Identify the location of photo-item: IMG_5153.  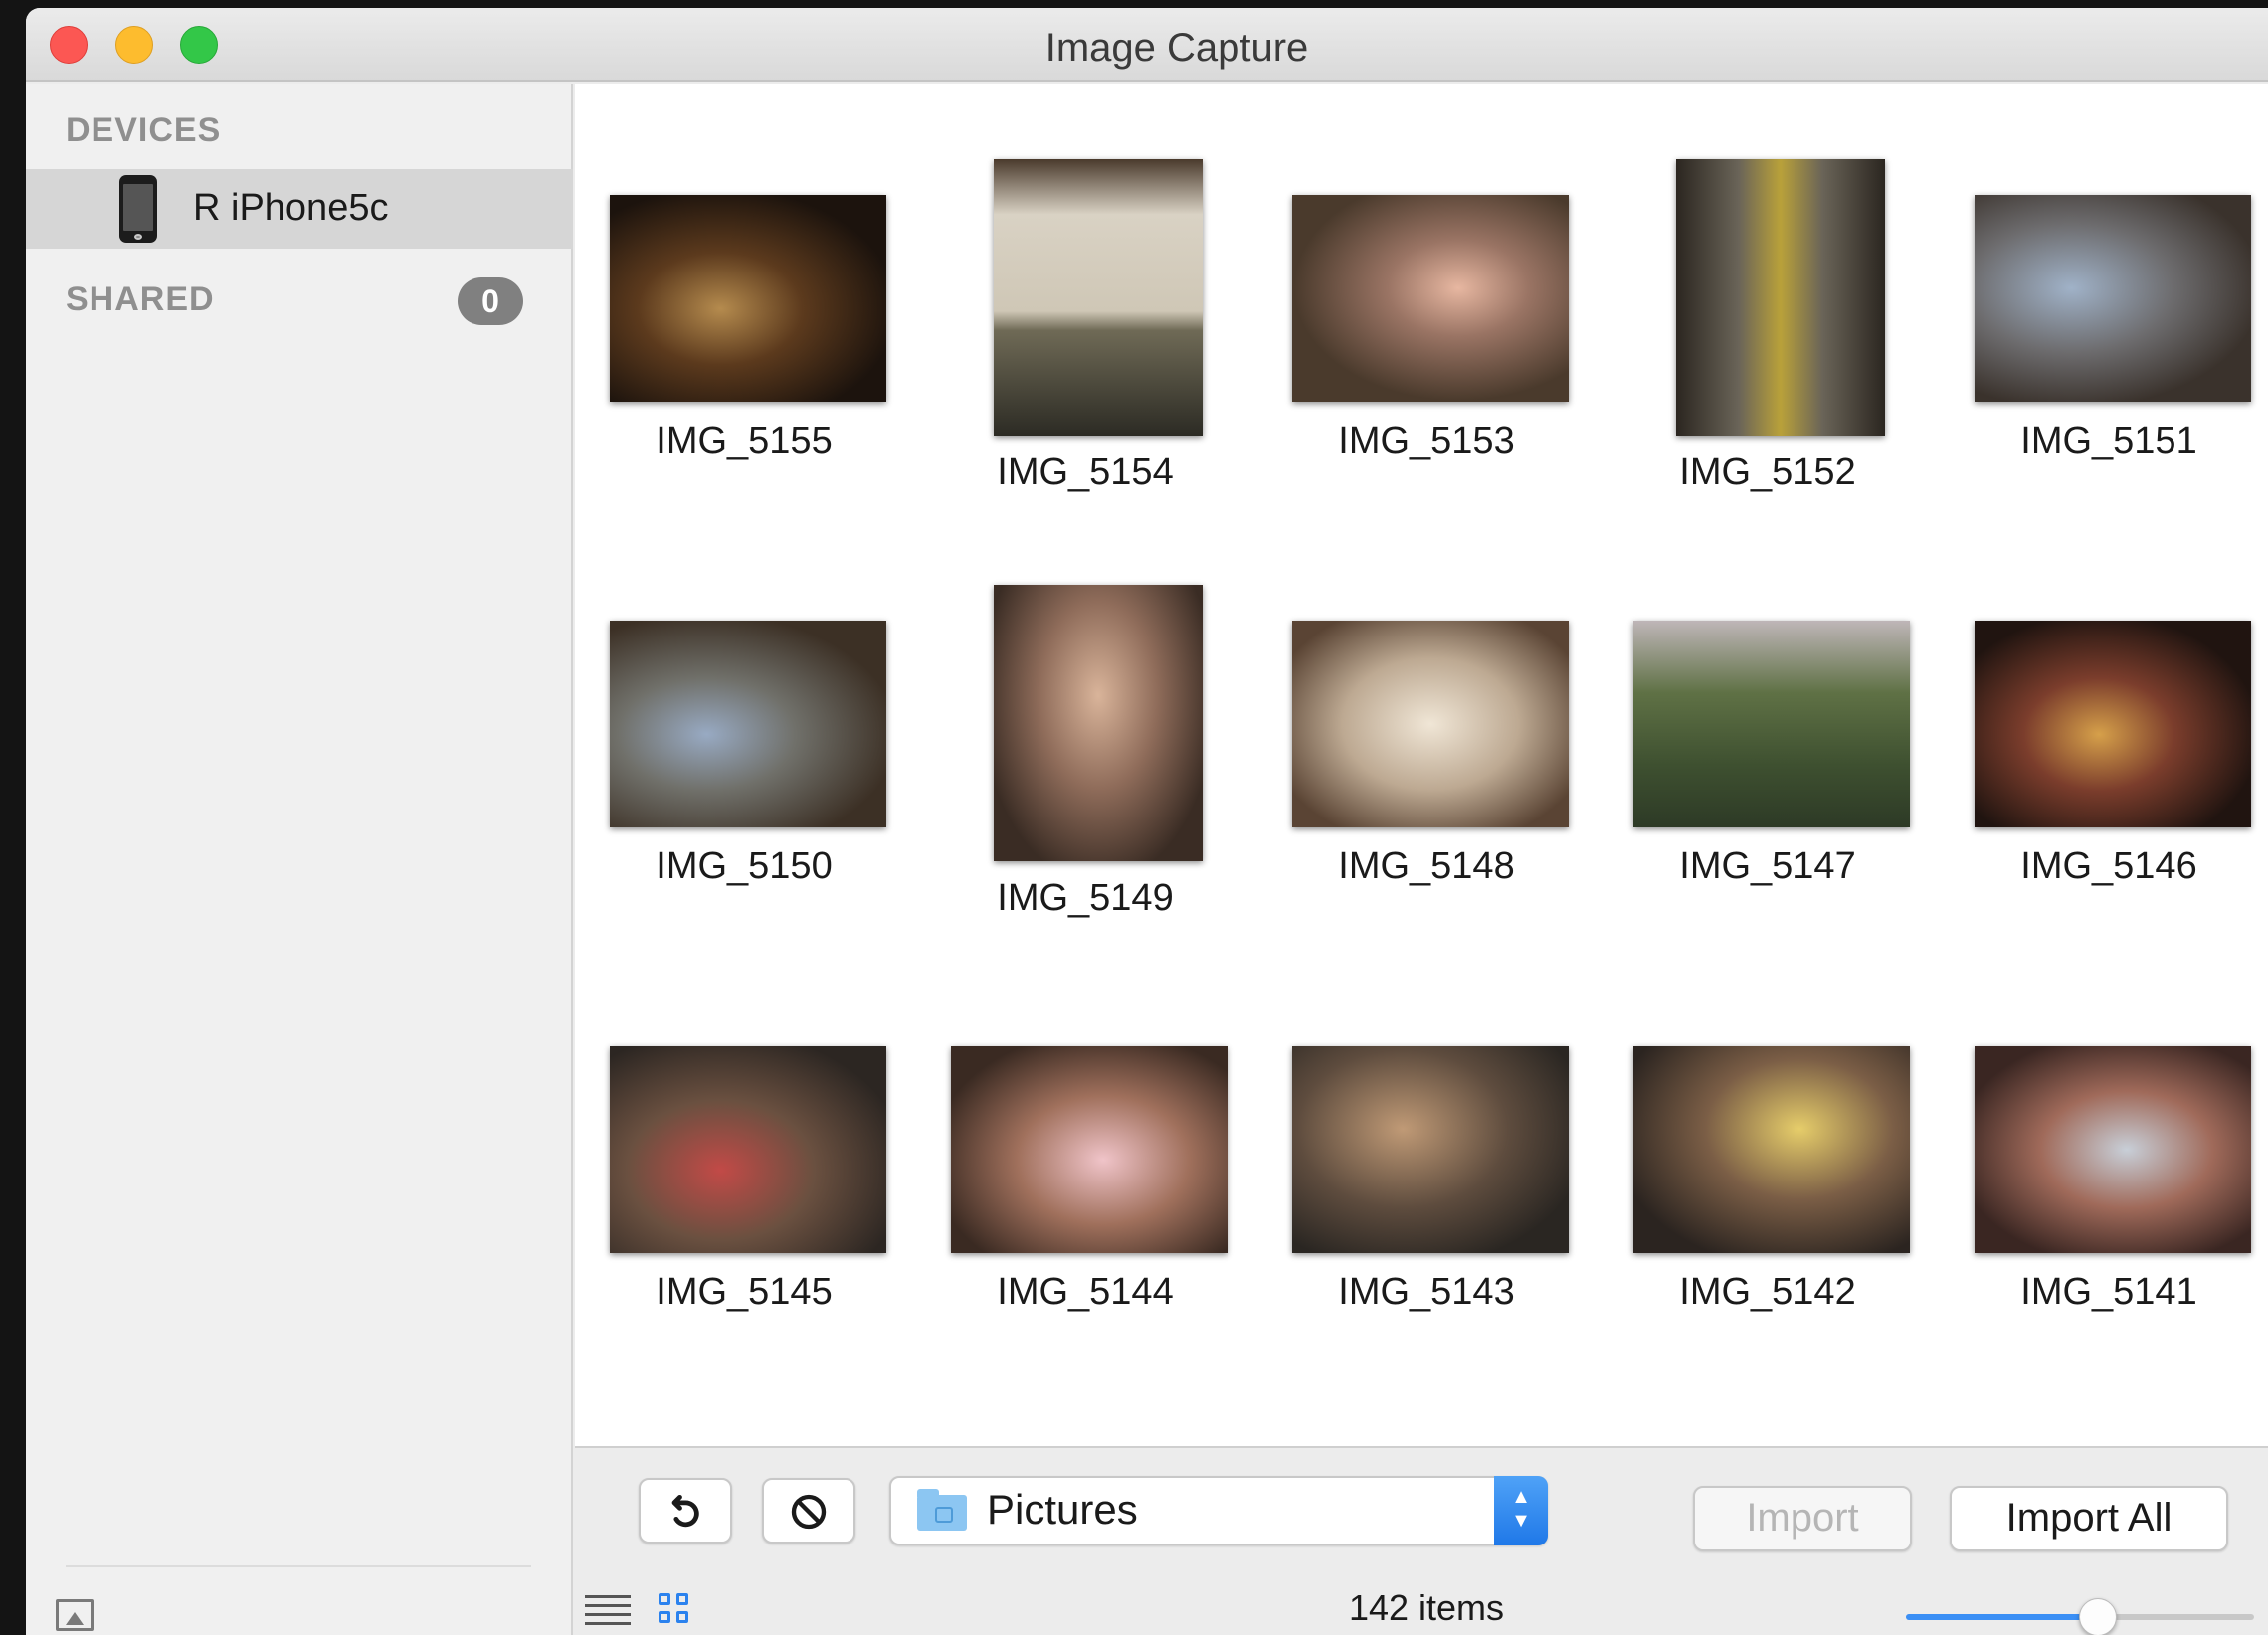
(1426, 272).